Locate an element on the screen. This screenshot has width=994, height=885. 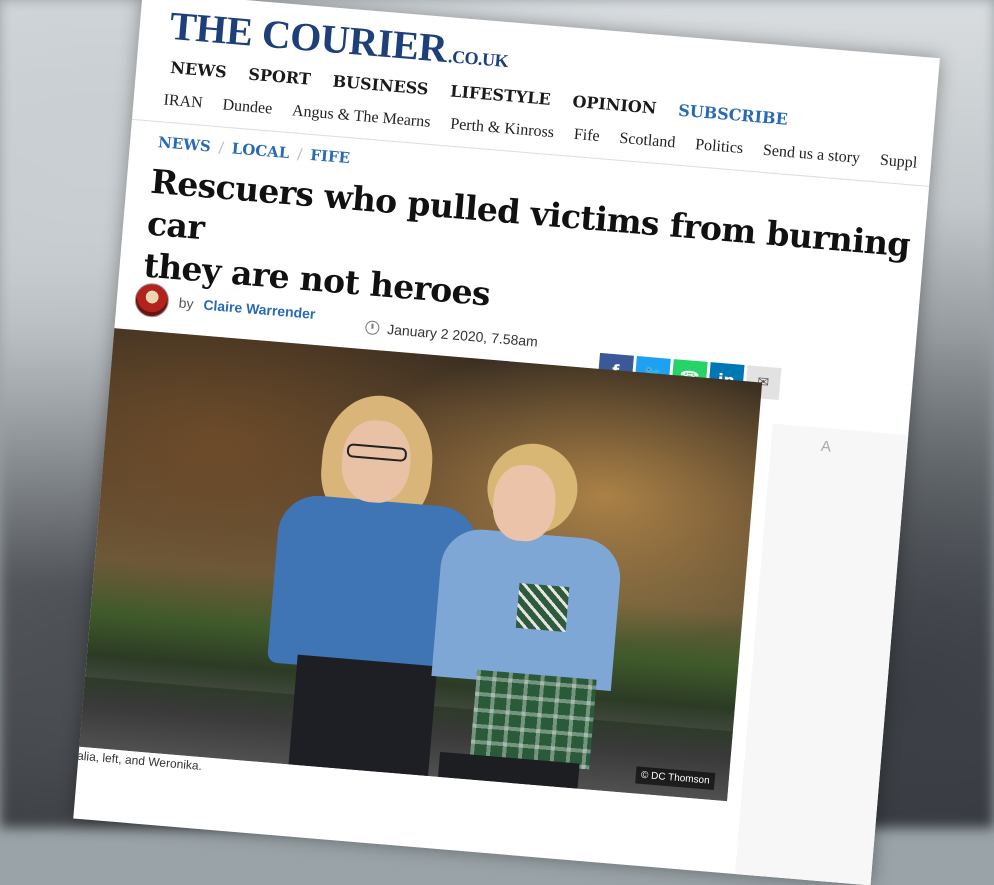
nav-news: NEWS is located at coordinates (199, 70).